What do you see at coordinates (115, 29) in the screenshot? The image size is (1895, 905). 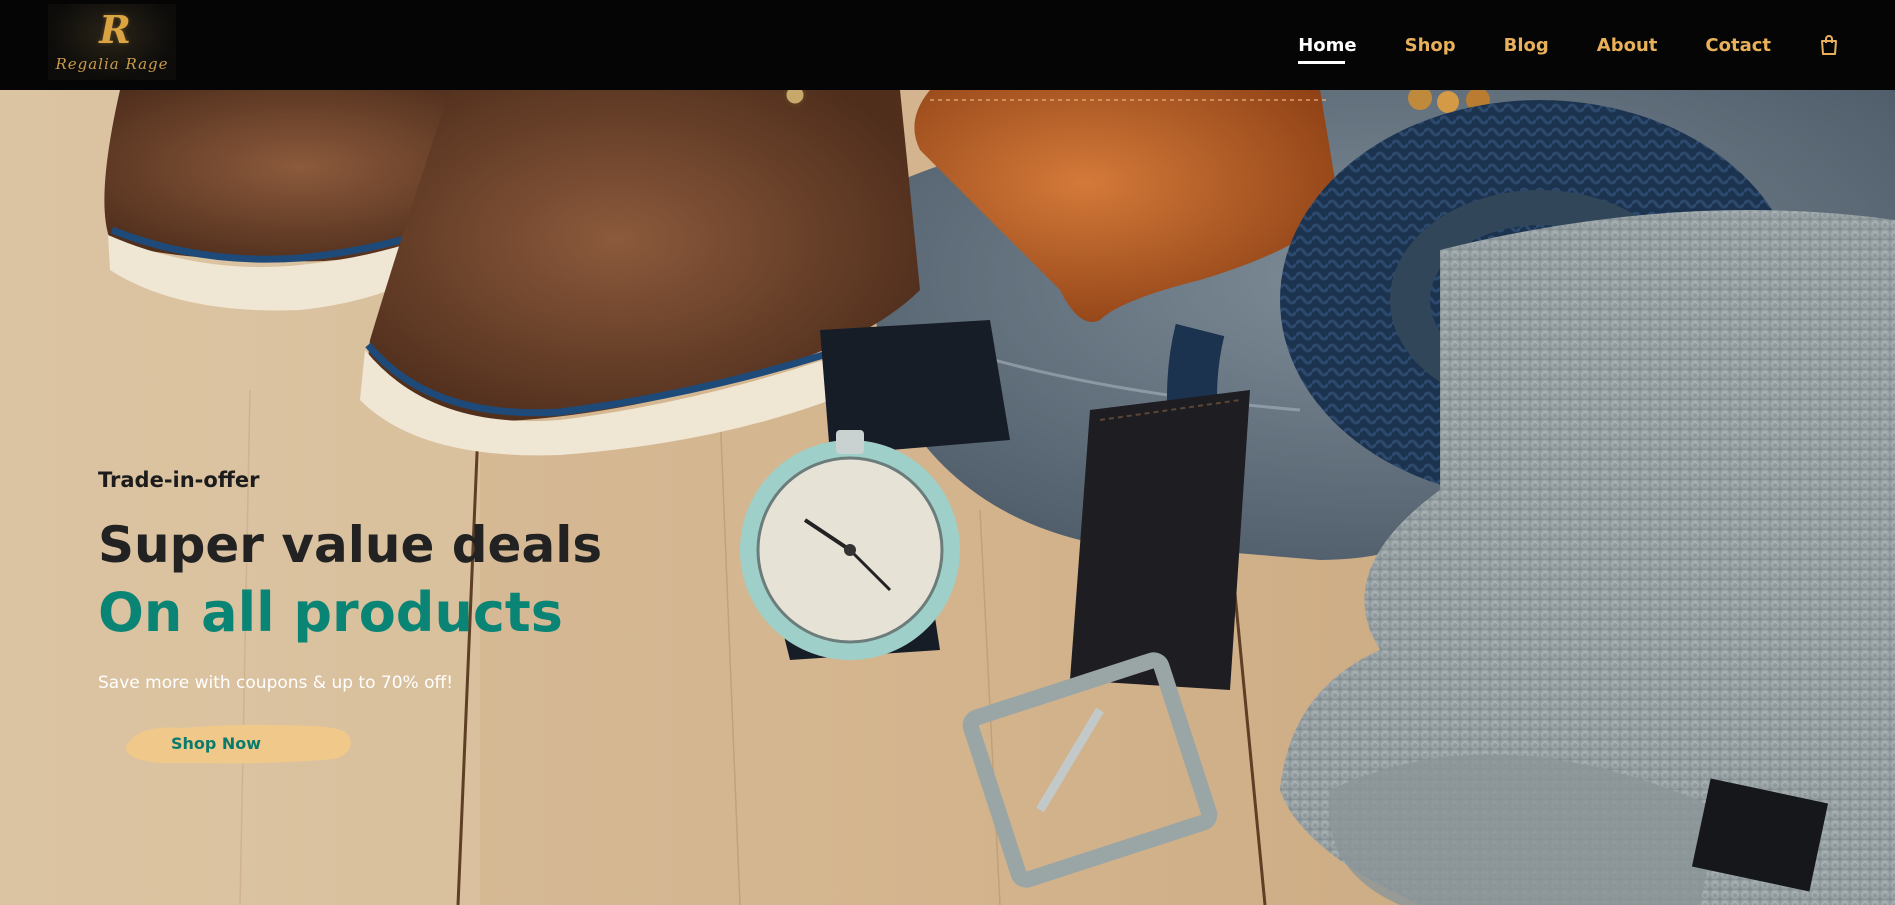 I see `logo-mark: R` at bounding box center [115, 29].